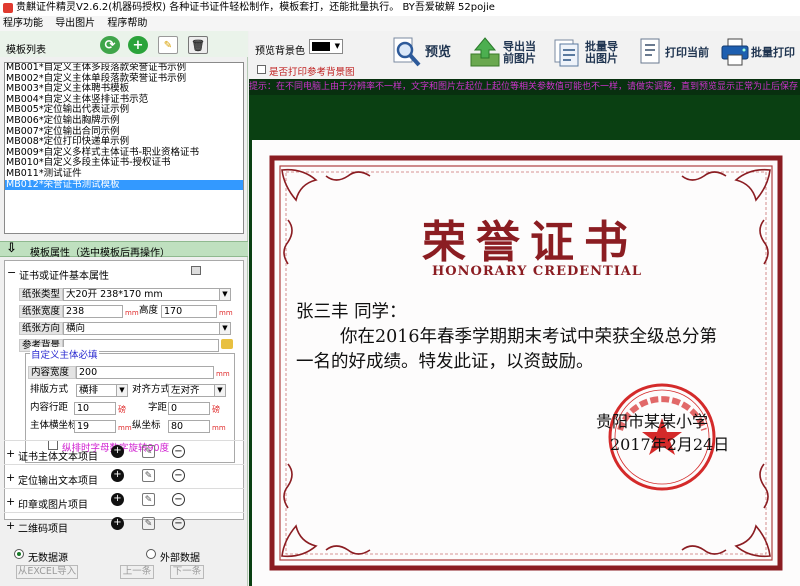 The height and width of the screenshot is (586, 800). I want to click on y-coord-label: 纵坐标, so click(146, 425).